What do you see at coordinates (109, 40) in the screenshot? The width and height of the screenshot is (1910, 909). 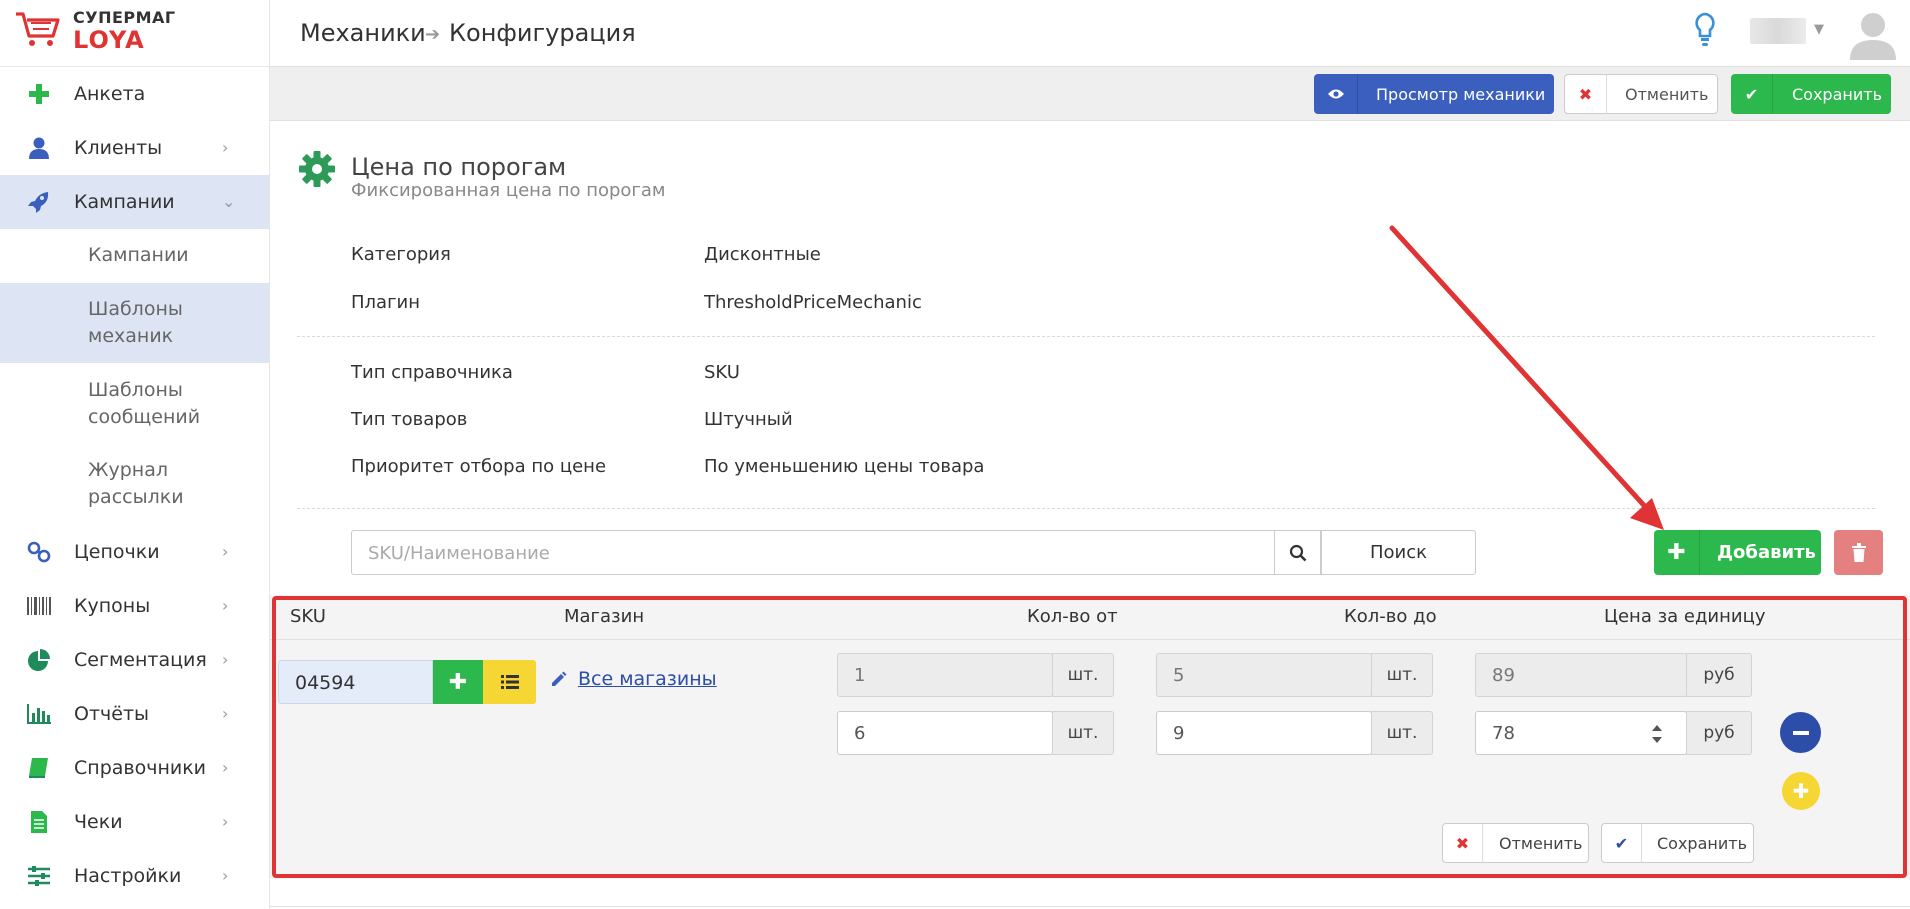 I see `logo-line2: LOYA` at bounding box center [109, 40].